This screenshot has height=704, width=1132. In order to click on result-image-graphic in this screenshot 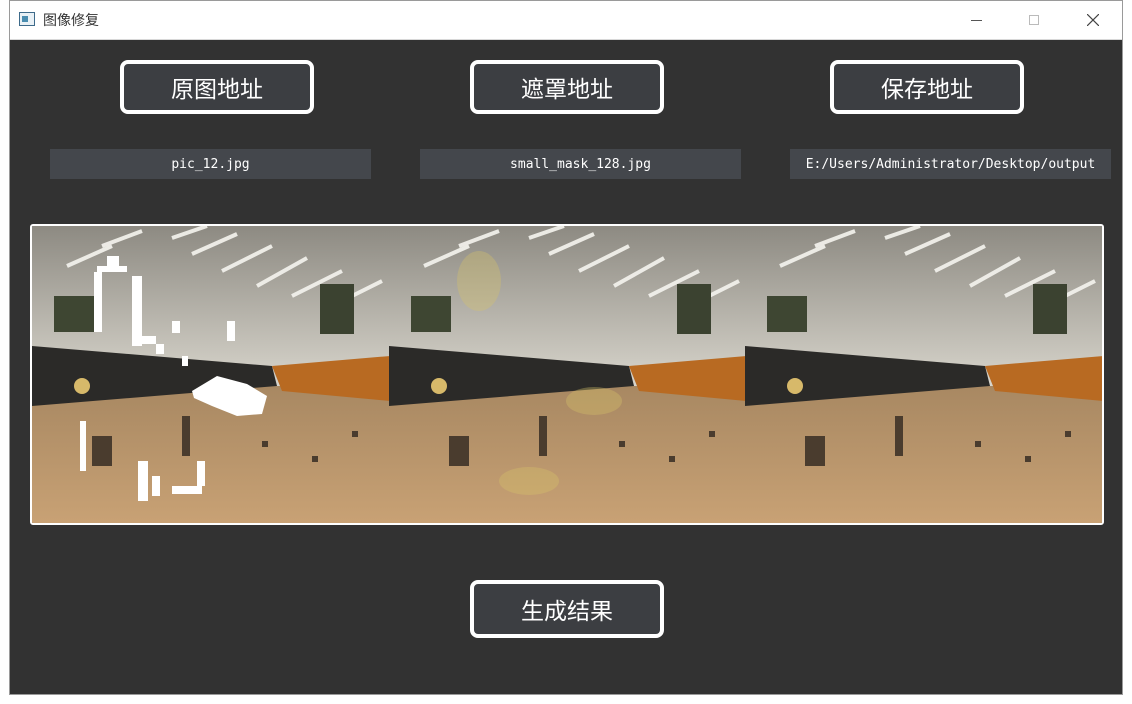, I will do `click(923, 374)`.